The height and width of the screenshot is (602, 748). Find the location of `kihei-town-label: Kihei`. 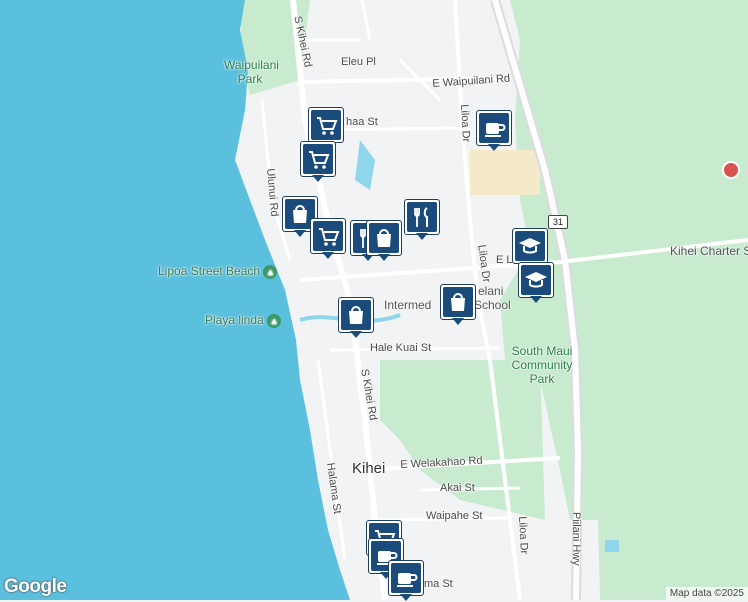

kihei-town-label: Kihei is located at coordinates (369, 468).